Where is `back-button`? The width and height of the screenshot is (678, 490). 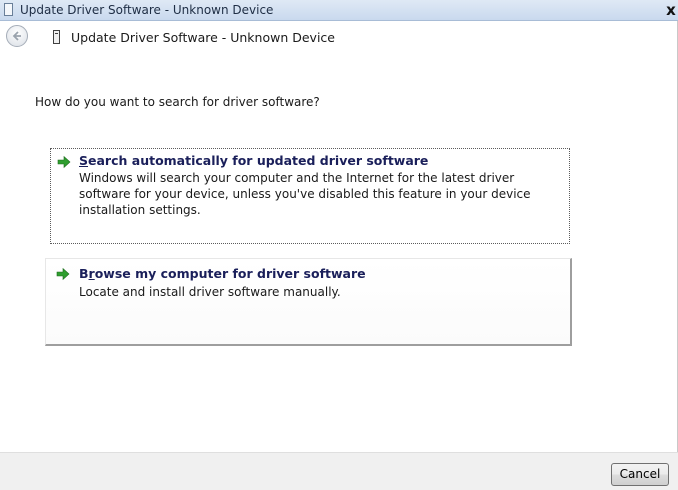
back-button is located at coordinates (17, 36).